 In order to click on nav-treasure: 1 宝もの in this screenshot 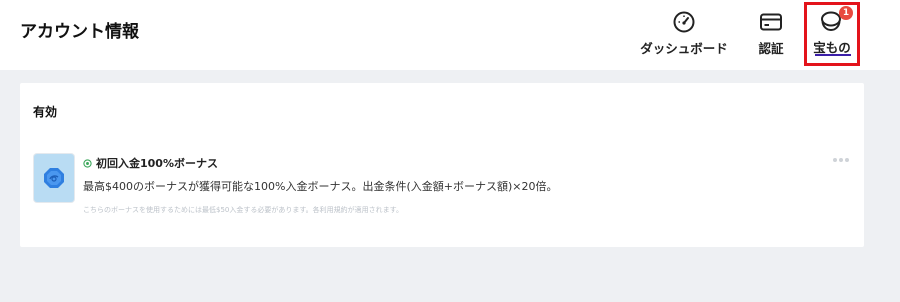, I will do `click(832, 34)`.